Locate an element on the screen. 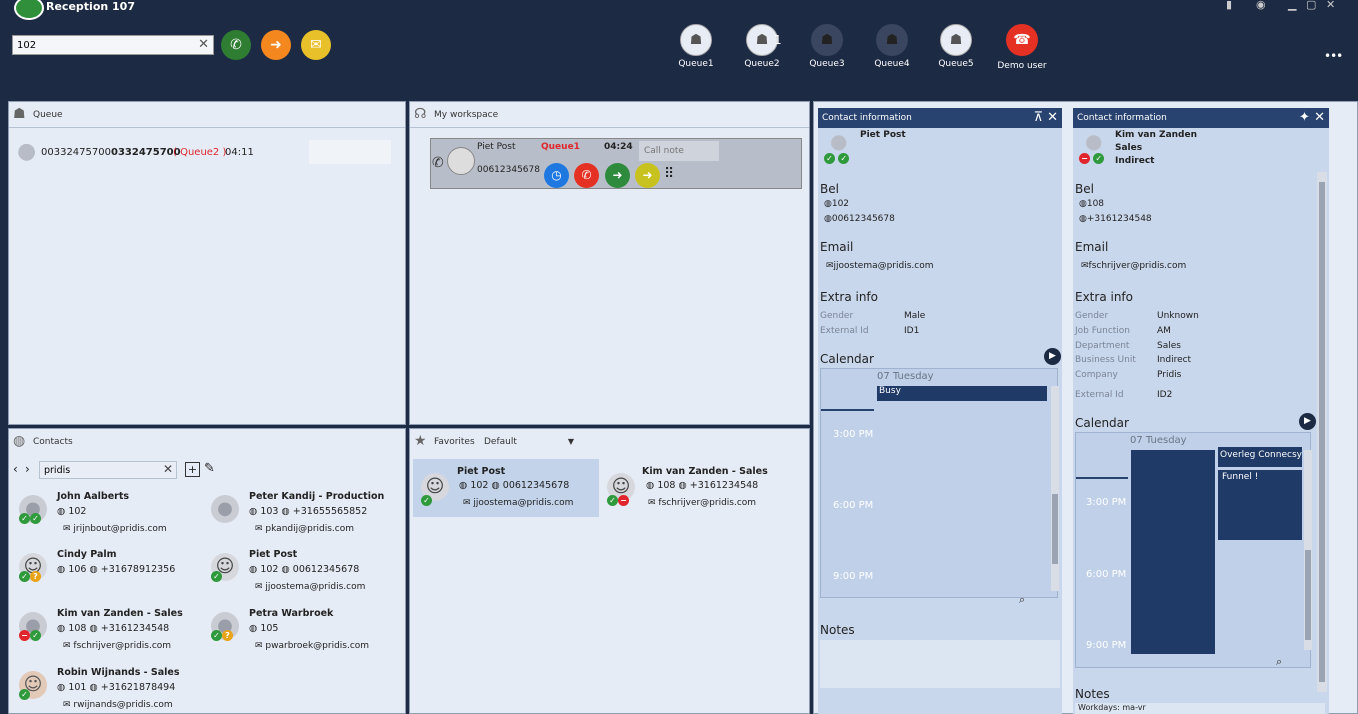  contact-email-line: ✉ pkandij@pridis.com is located at coordinates (304, 529).